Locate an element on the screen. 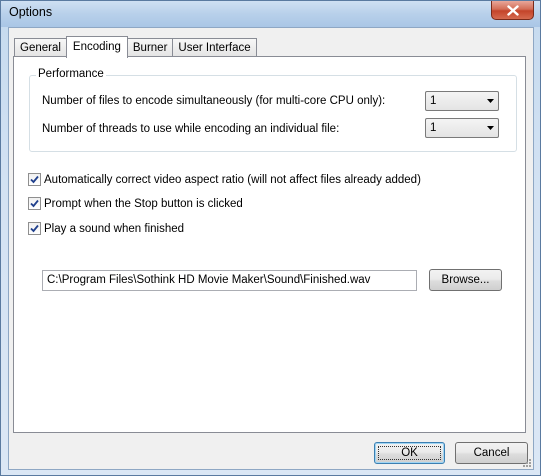 This screenshot has width=541, height=476. tab-encoding: Encoding is located at coordinates (96, 47).